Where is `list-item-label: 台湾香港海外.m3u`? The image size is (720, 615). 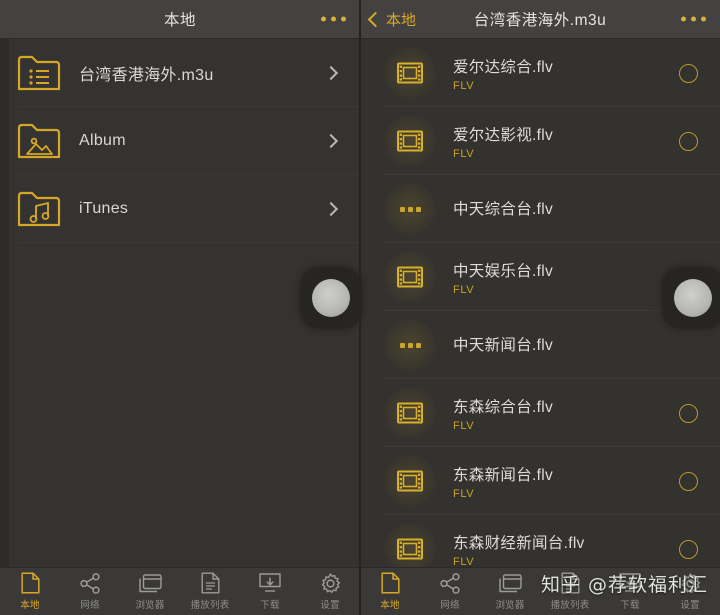 list-item-label: 台湾香港海外.m3u is located at coordinates (146, 75).